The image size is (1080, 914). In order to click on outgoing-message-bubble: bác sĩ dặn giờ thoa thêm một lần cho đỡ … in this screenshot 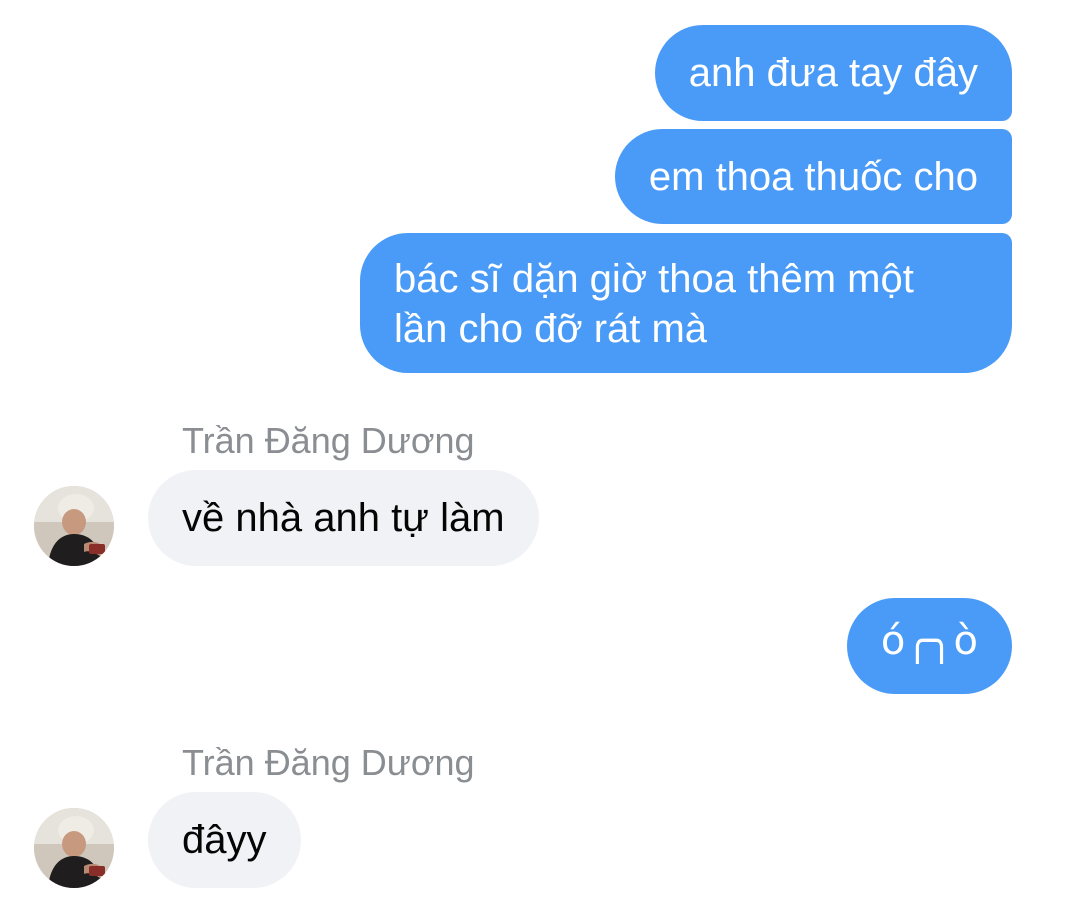, I will do `click(686, 303)`.